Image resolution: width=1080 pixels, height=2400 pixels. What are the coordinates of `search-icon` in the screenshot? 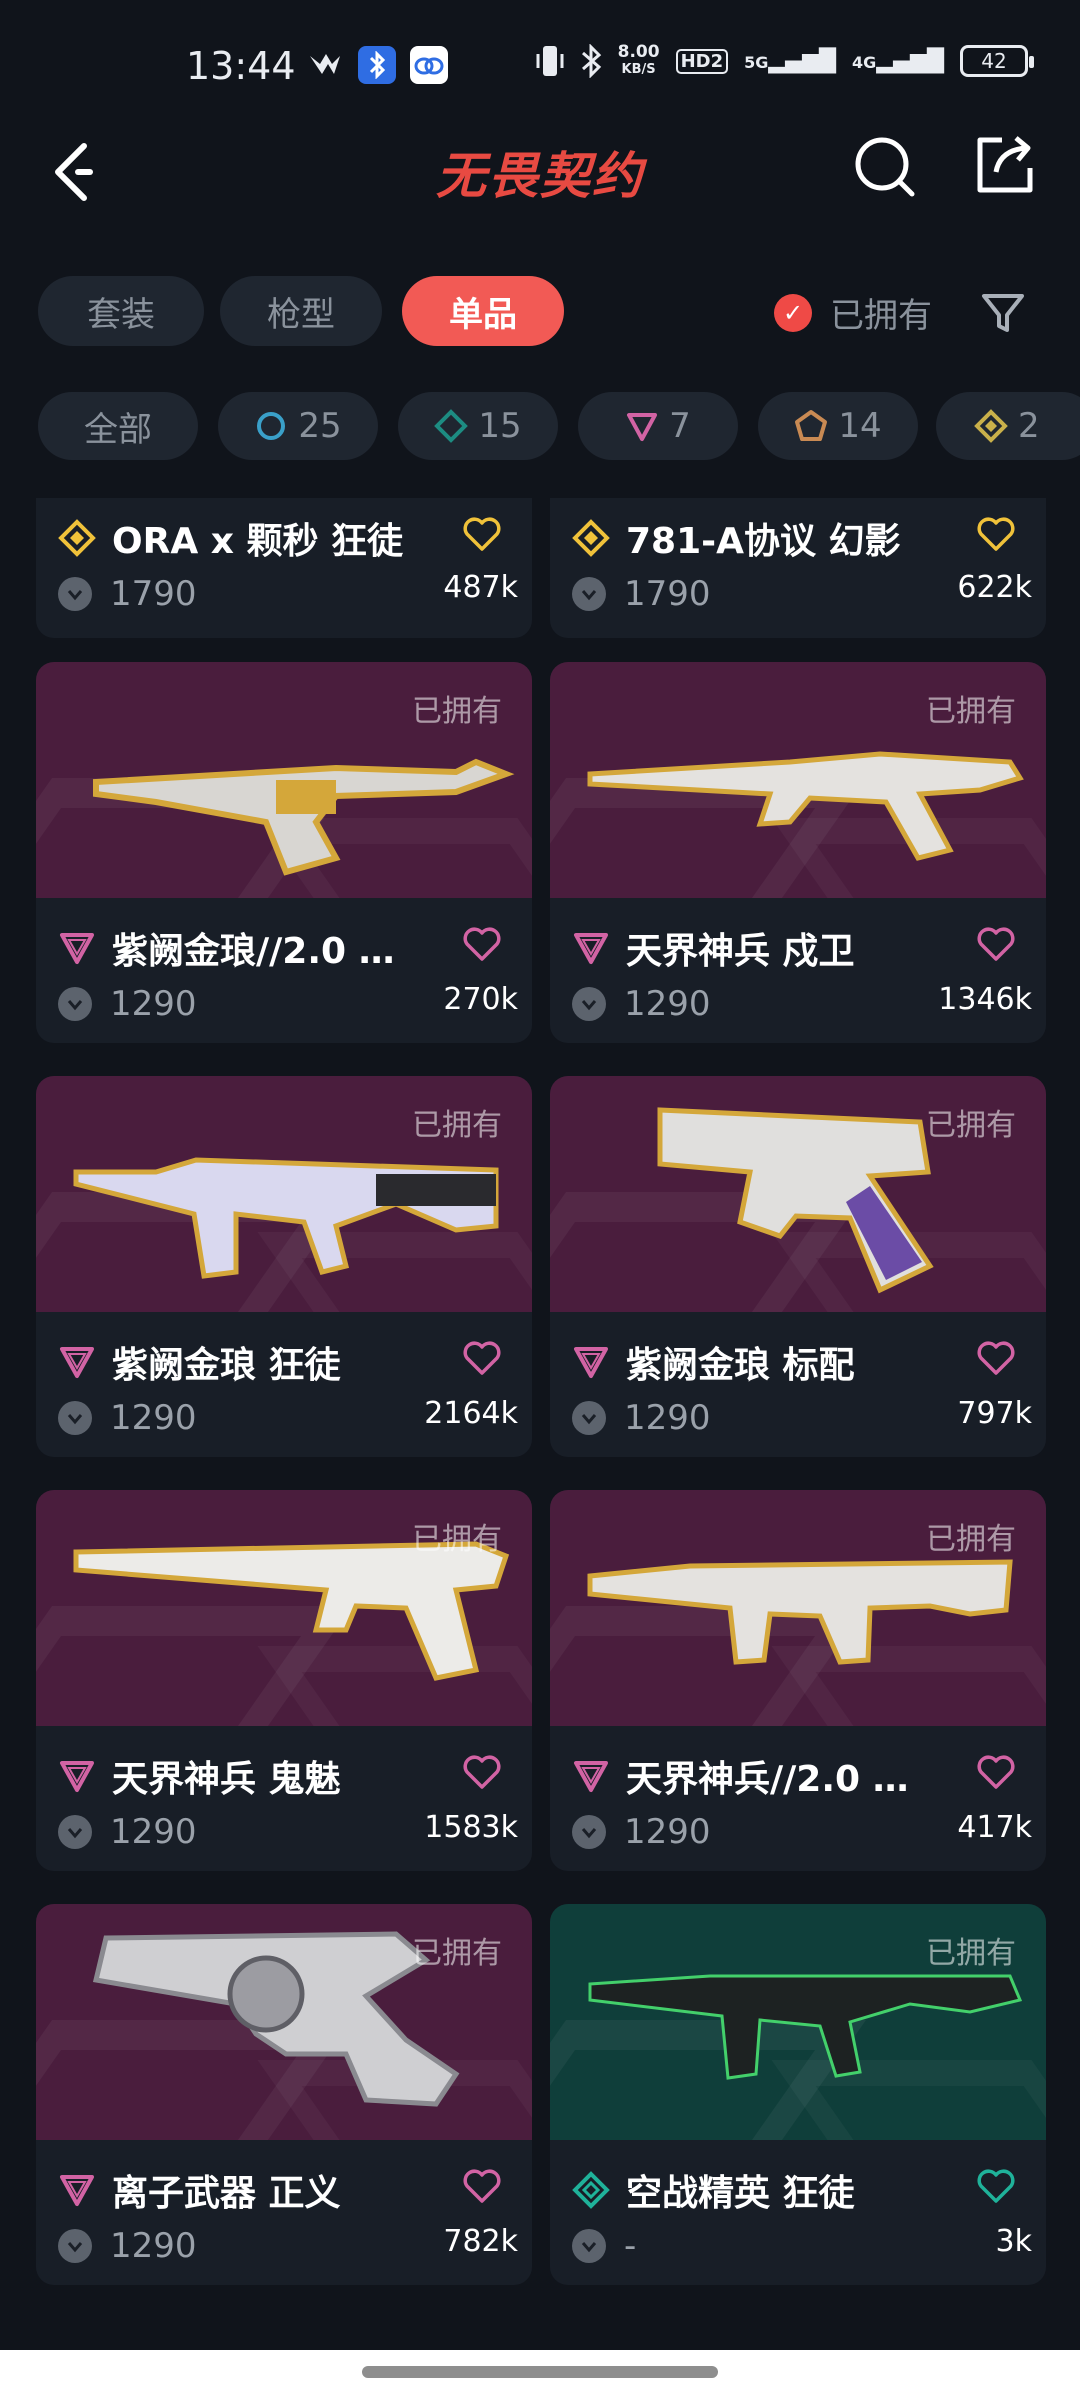 It's located at (885, 167).